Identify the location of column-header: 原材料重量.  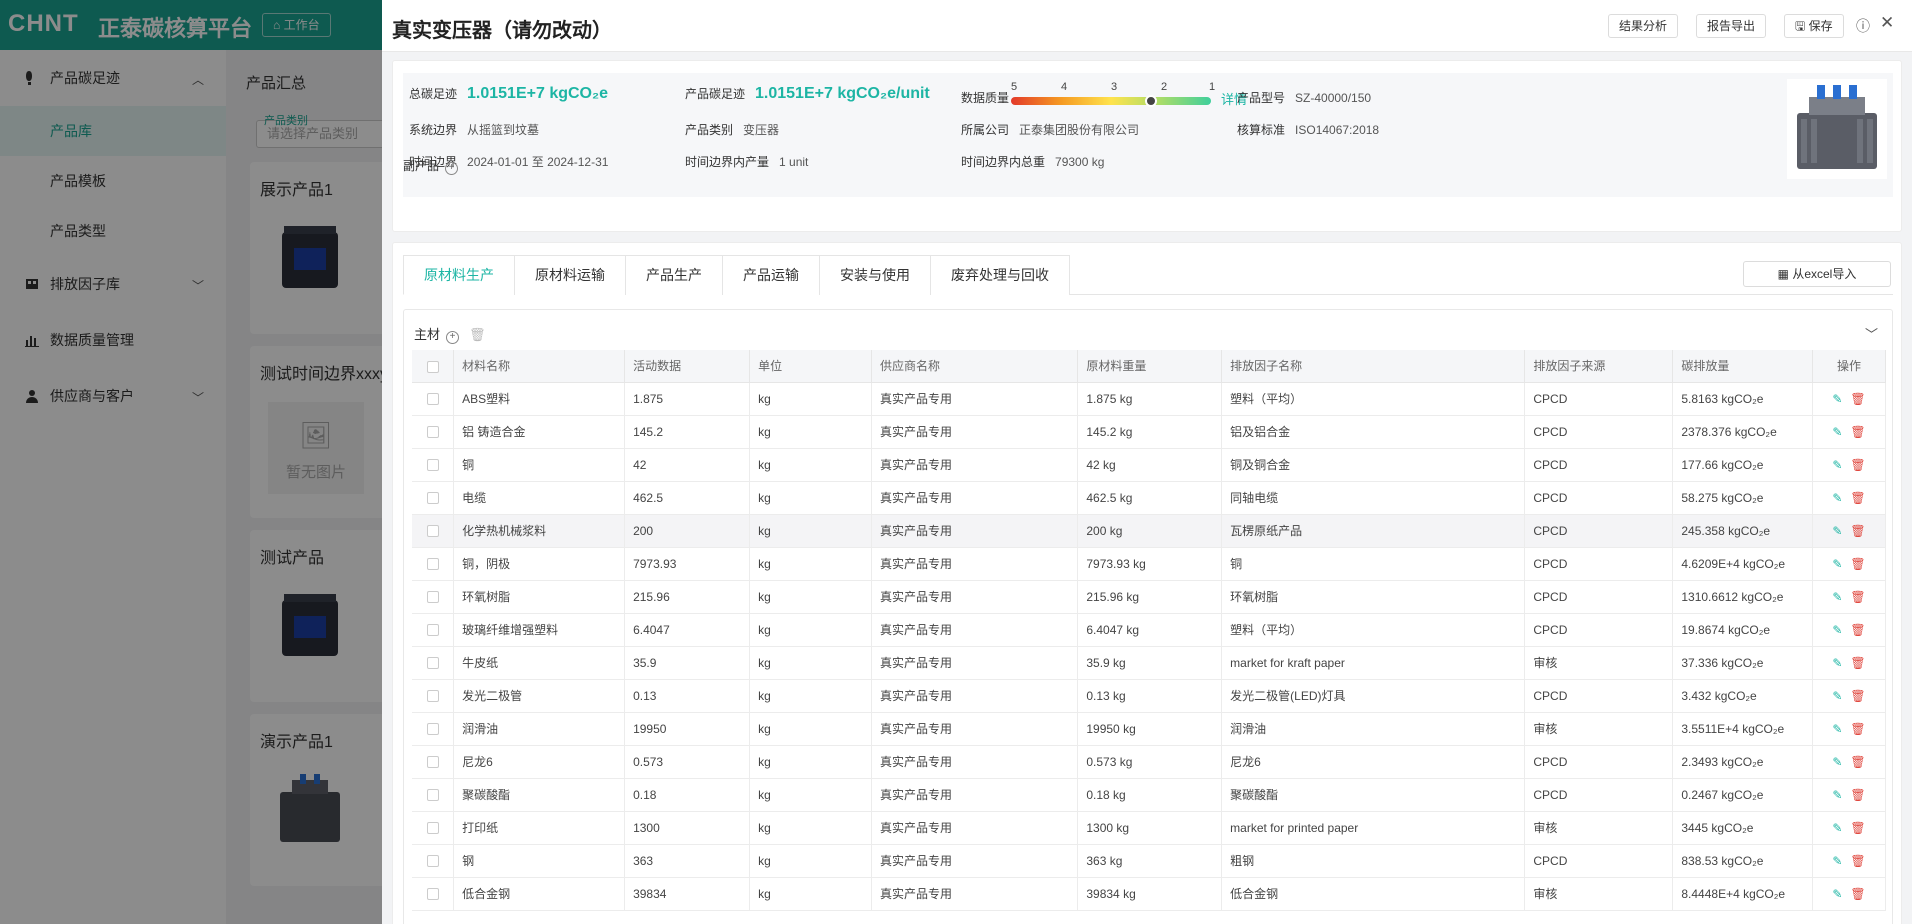
(1150, 366).